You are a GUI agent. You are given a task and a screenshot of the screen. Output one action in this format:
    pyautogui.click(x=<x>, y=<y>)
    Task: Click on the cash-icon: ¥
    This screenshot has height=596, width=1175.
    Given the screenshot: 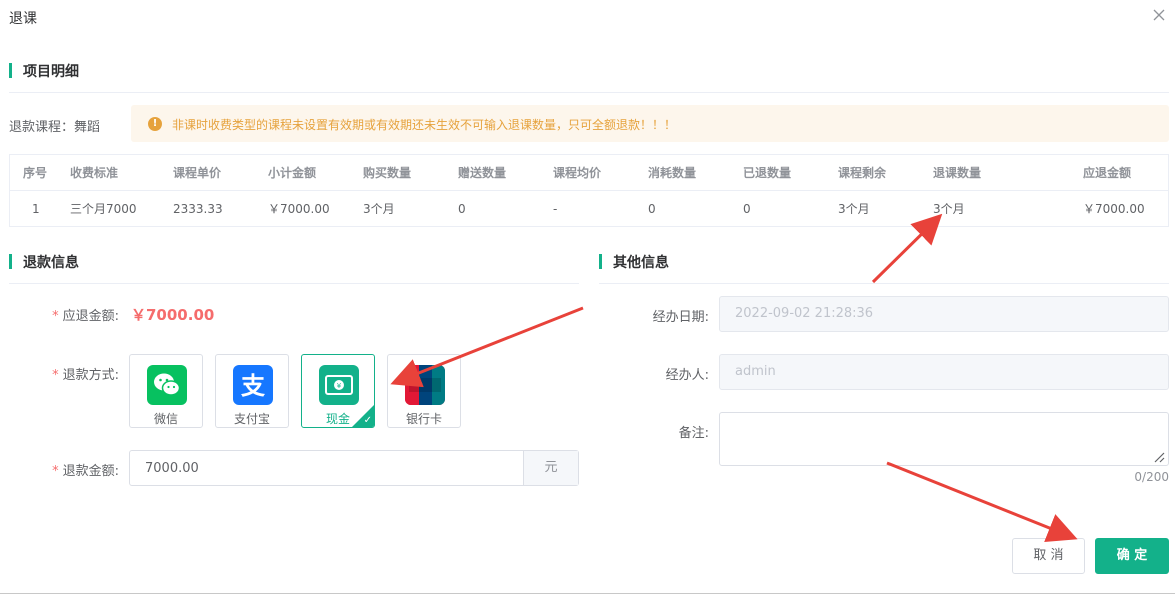 What is the action you would take?
    pyautogui.click(x=339, y=385)
    